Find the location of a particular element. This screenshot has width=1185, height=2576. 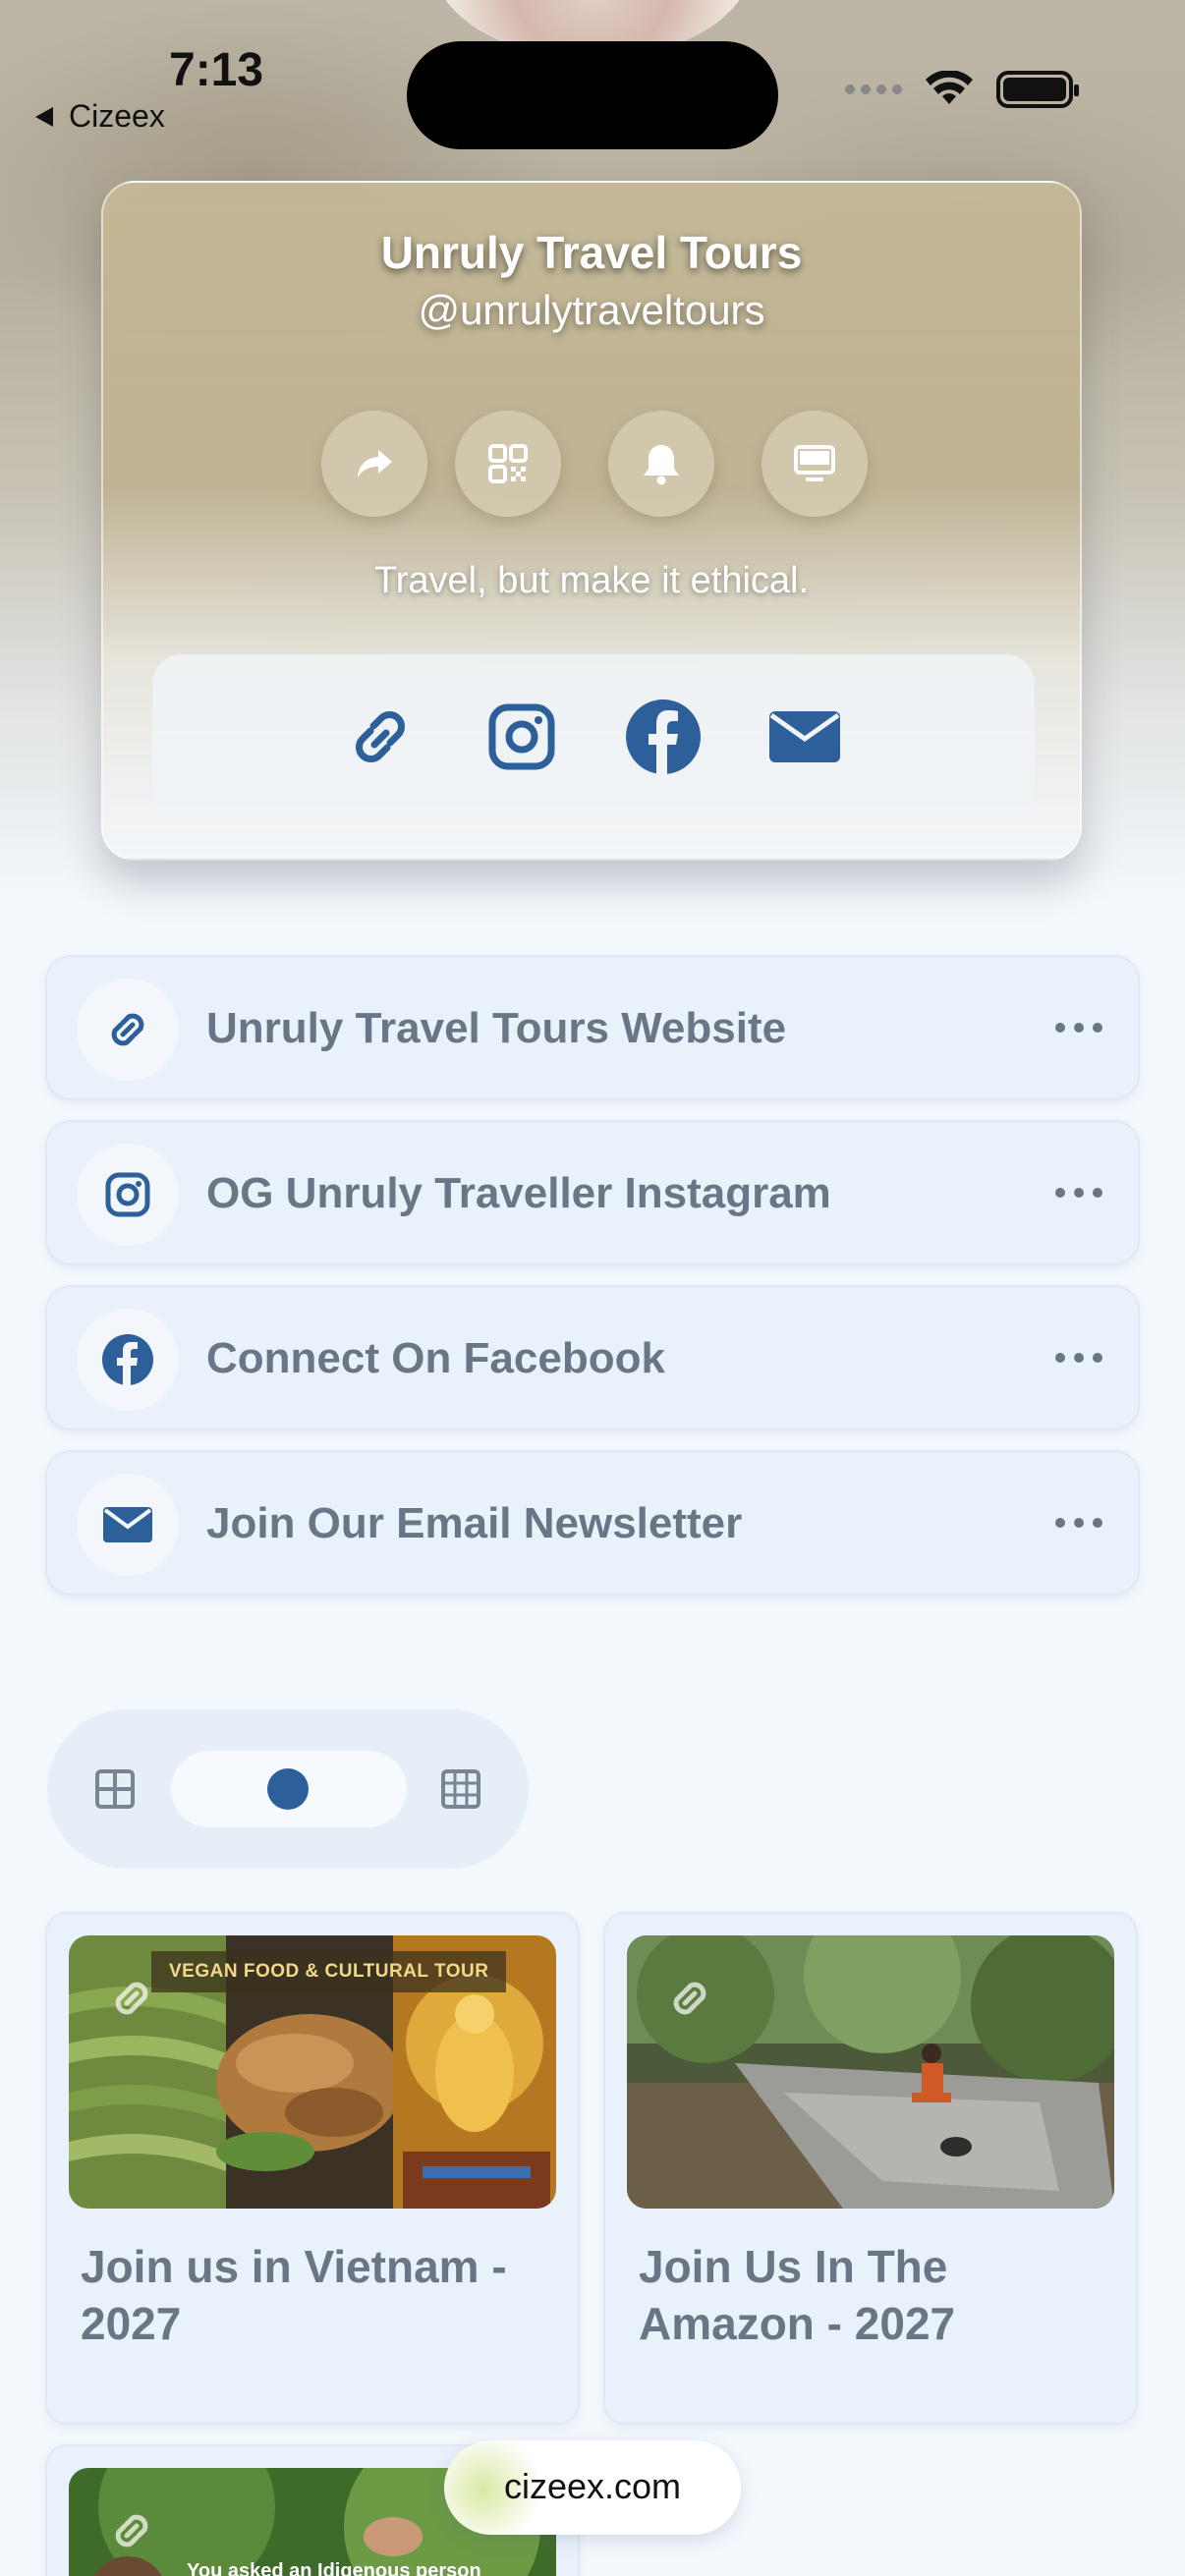

view-toggle is located at coordinates (288, 1789).